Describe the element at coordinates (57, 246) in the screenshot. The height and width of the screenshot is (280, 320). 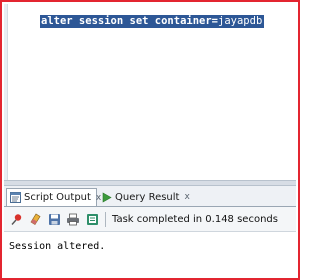
I see `output-line: Session altered.` at that location.